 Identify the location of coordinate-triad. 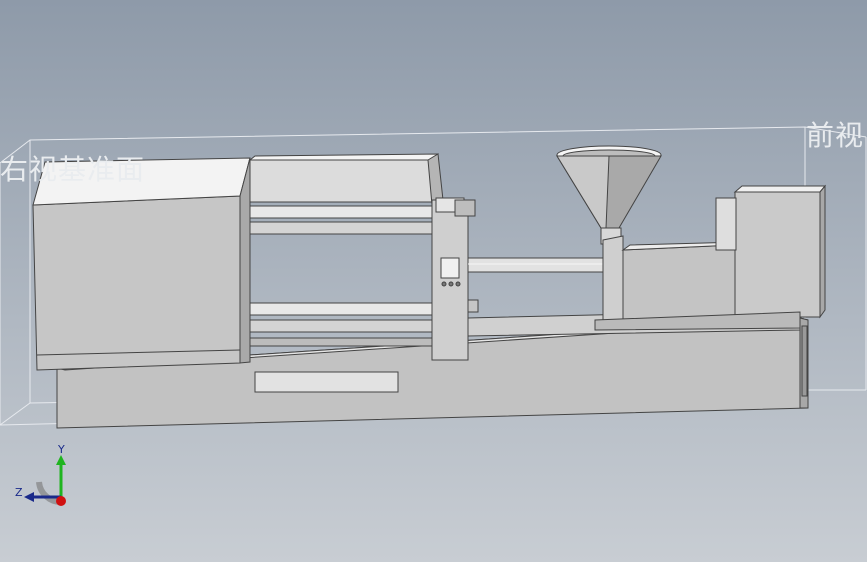
(44, 475).